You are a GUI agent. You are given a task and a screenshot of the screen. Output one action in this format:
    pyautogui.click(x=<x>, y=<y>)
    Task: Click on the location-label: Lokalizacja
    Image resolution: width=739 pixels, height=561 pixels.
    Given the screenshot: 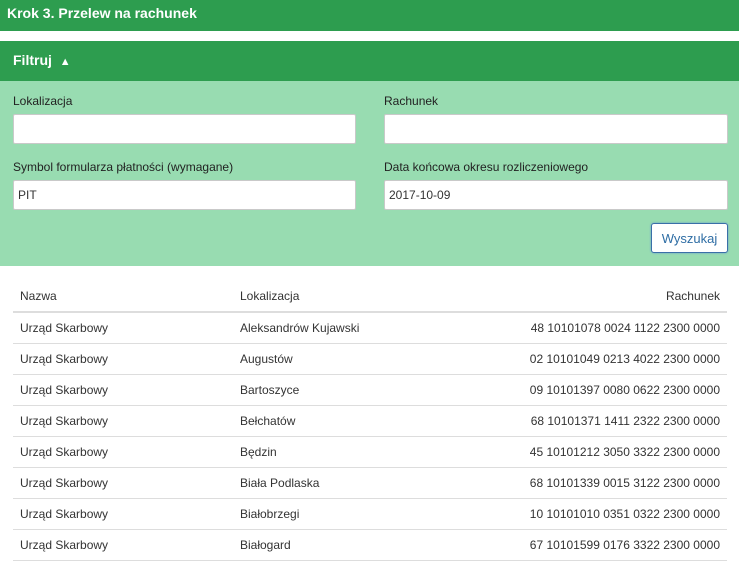 What is the action you would take?
    pyautogui.click(x=43, y=101)
    